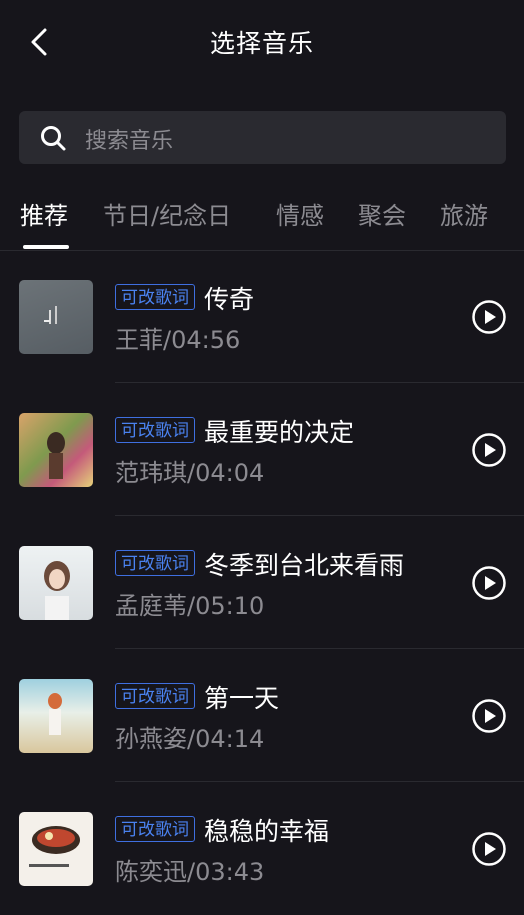 The width and height of the screenshot is (524, 915). I want to click on song-title: 第一天, so click(242, 698).